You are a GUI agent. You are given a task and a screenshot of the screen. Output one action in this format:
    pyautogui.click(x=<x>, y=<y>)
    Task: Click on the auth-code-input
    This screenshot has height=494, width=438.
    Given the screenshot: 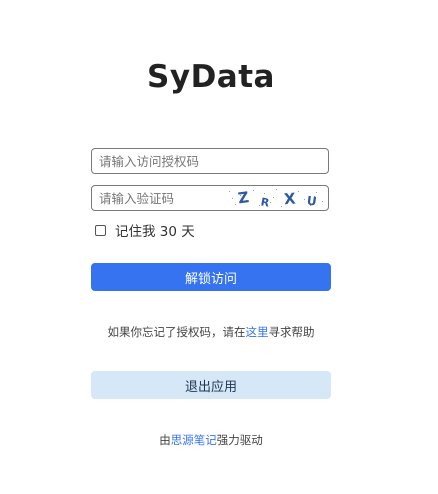 What is the action you would take?
    pyautogui.click(x=210, y=161)
    